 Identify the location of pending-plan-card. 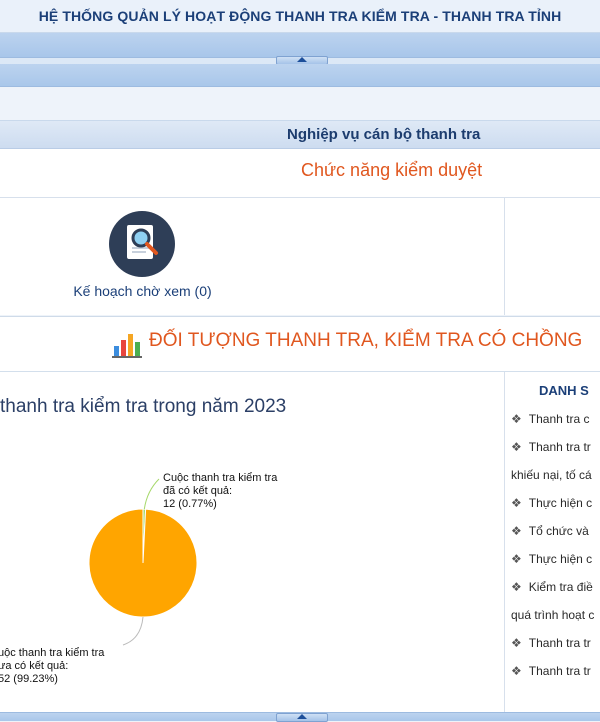
(142, 244).